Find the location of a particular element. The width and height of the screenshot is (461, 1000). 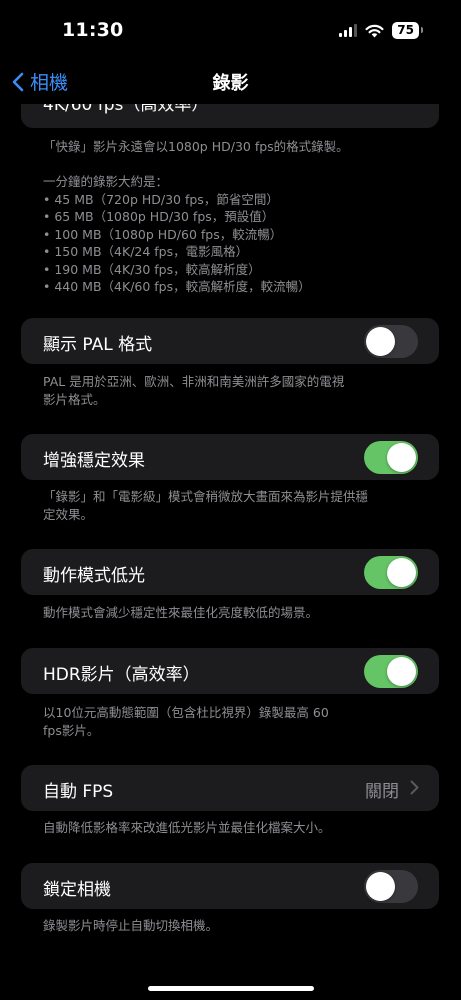

action-mode-low-light-toggle is located at coordinates (391, 572).